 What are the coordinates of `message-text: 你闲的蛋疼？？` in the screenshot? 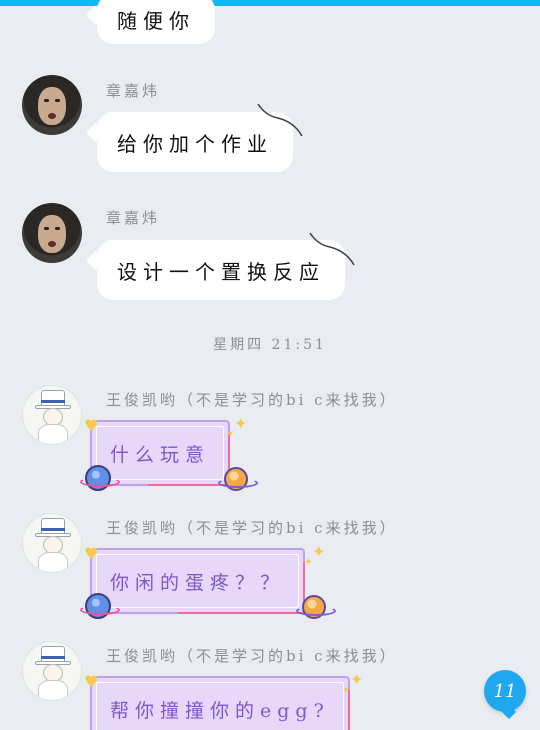 It's located at (198, 582).